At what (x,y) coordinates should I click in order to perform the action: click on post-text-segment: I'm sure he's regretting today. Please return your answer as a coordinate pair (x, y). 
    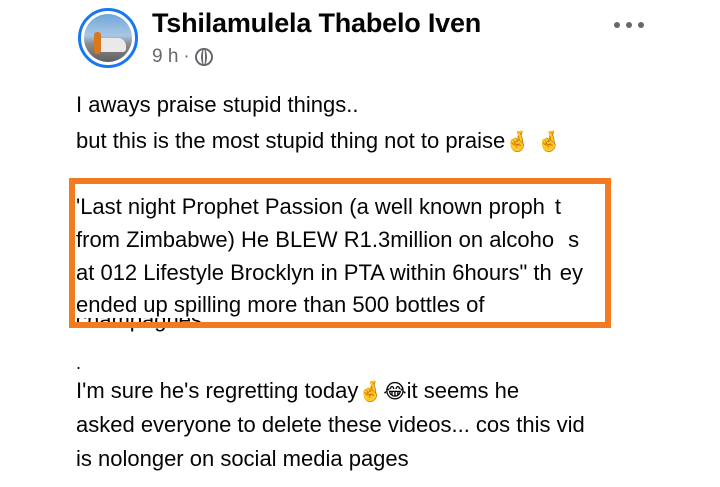
    Looking at the image, I should click on (217, 390).